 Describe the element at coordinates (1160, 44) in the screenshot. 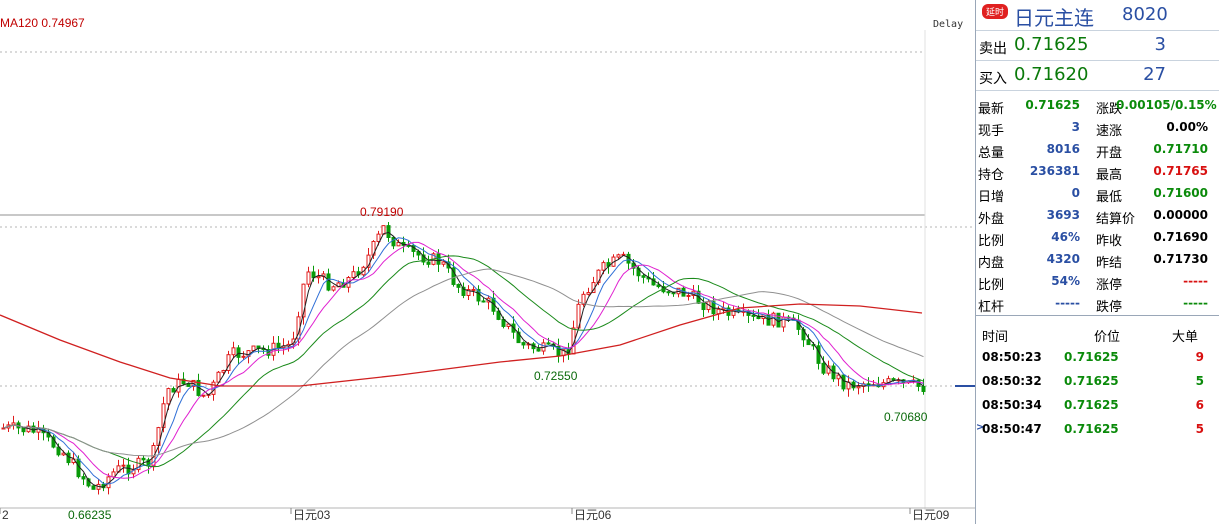

I see `ask-volume: 3` at that location.